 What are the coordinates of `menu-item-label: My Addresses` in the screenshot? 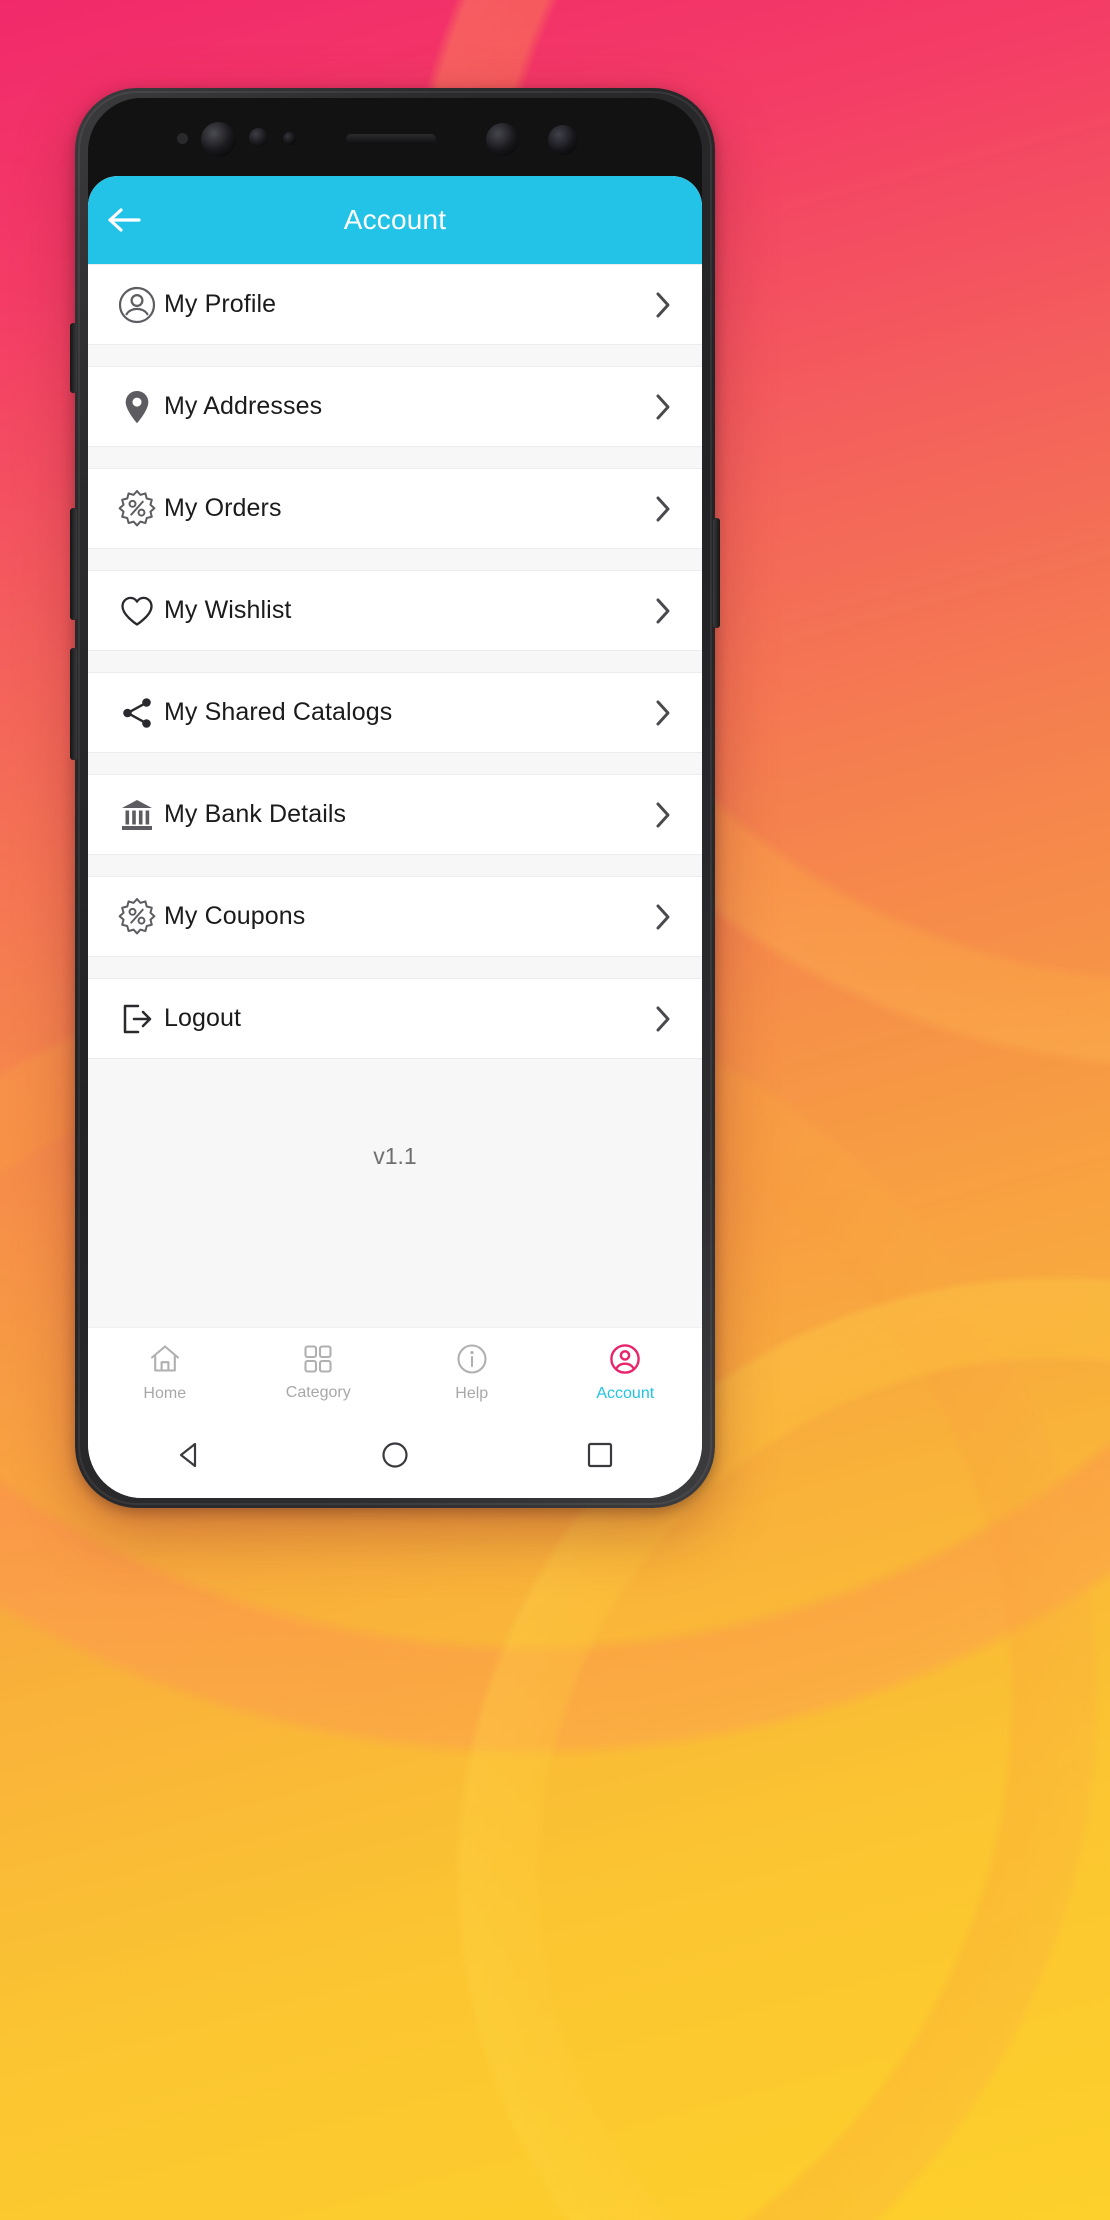 It's located at (243, 406).